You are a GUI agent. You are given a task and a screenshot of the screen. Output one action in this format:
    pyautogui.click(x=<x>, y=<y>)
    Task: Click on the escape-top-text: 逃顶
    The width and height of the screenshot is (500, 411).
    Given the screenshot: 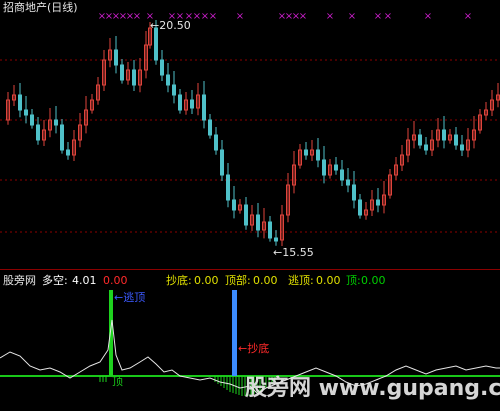 What is the action you would take?
    pyautogui.click(x=134, y=297)
    